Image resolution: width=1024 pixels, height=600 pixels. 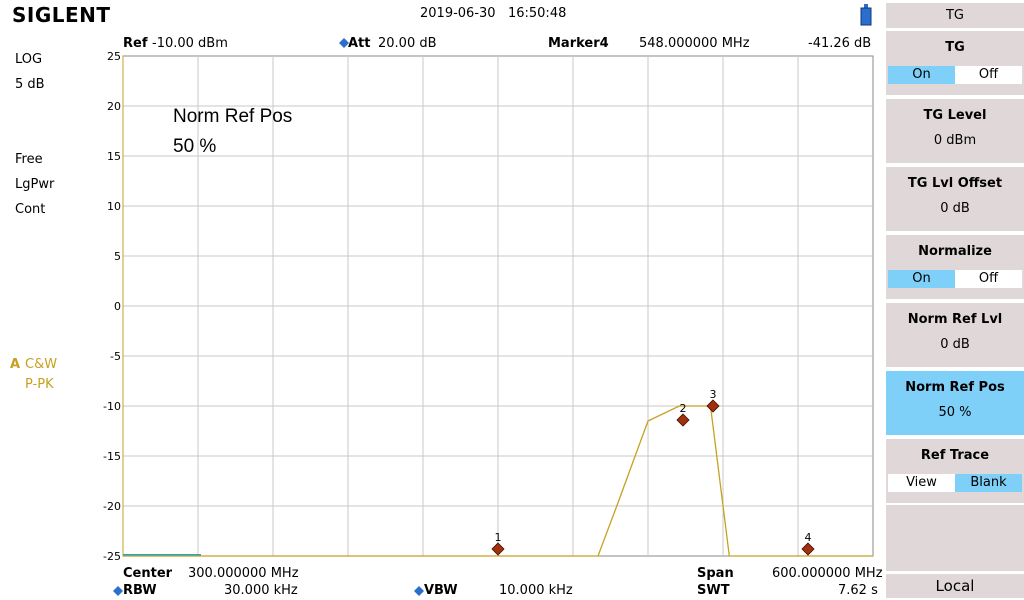 What do you see at coordinates (715, 573) in the screenshot?
I see `span-label: Span` at bounding box center [715, 573].